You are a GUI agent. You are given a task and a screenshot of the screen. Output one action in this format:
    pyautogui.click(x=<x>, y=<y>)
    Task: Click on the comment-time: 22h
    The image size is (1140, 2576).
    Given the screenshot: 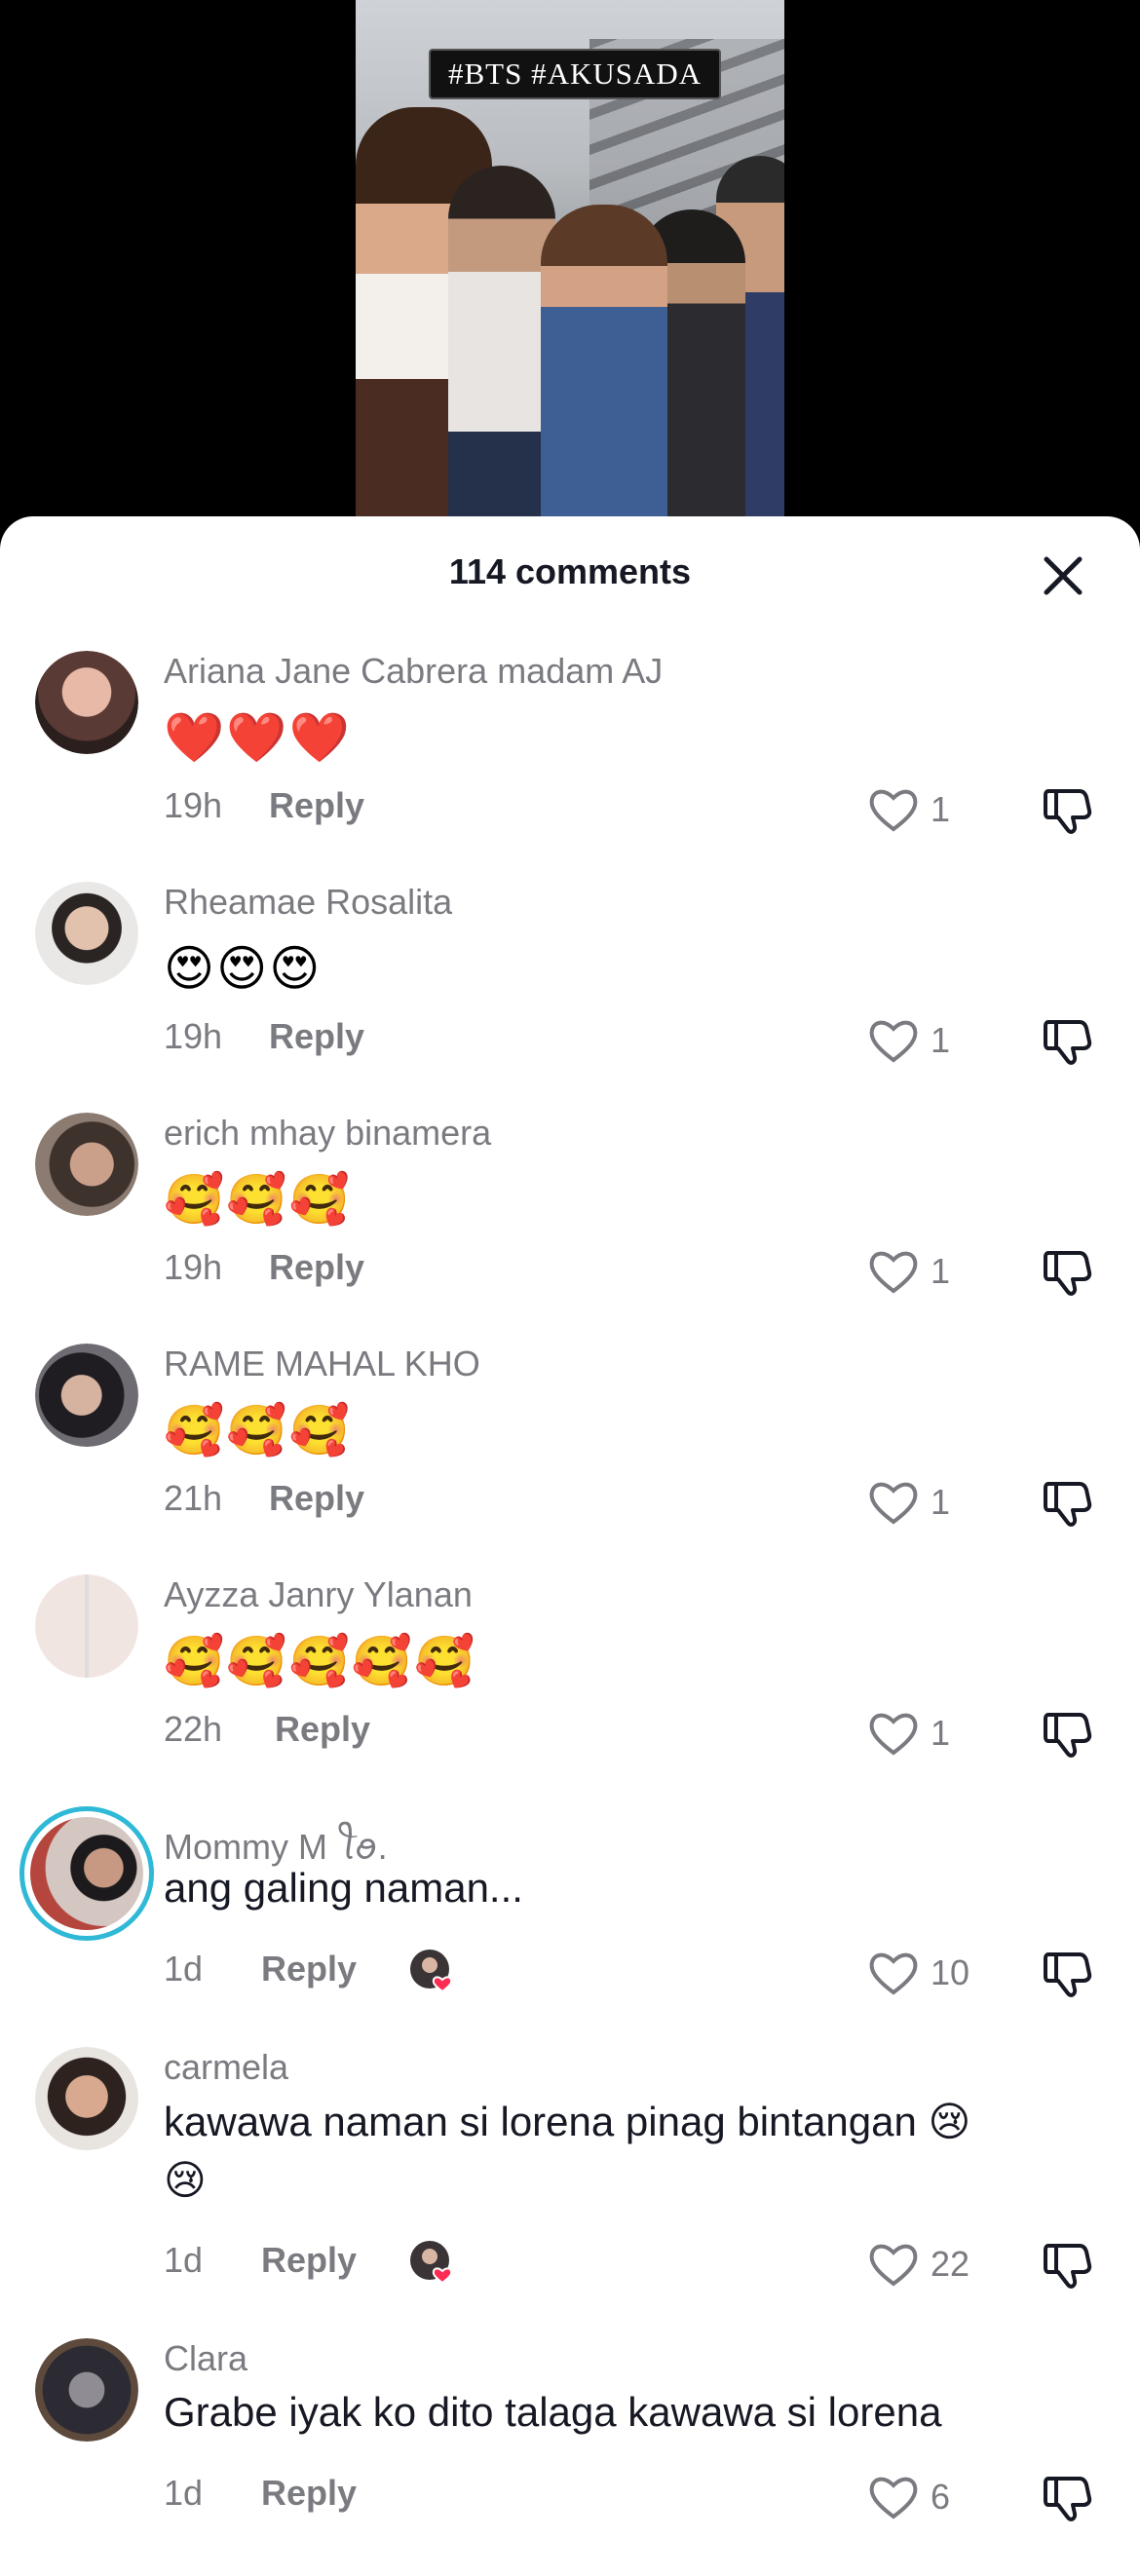 What is the action you would take?
    pyautogui.click(x=194, y=1729)
    